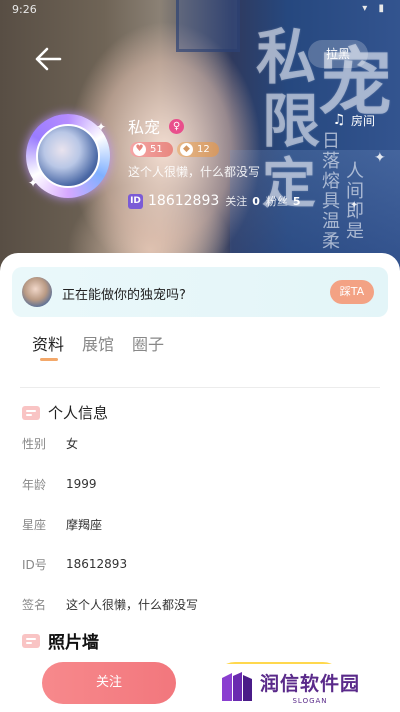 The height and width of the screenshot is (712, 400). I want to click on watermark-logo, so click(237, 686).